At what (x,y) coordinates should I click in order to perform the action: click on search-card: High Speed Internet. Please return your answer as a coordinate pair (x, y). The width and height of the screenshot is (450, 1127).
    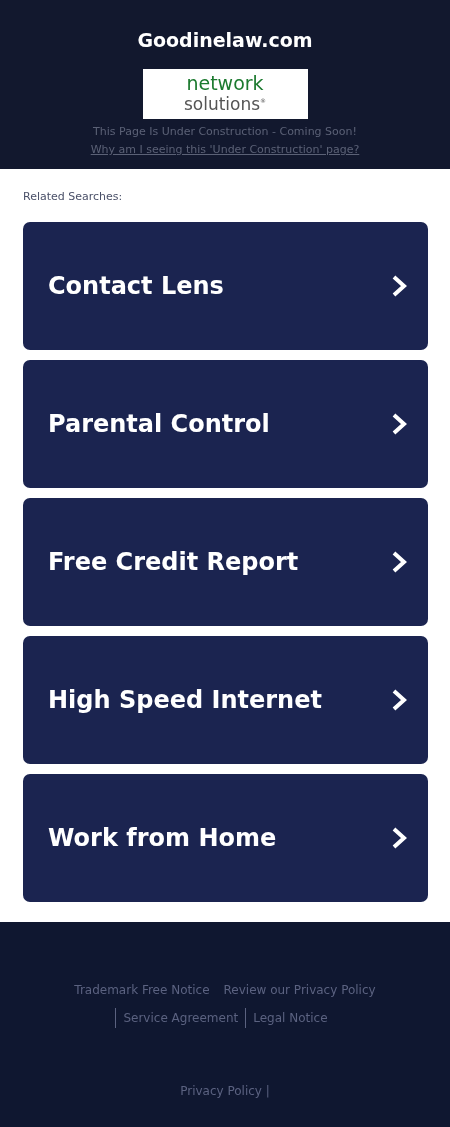
    Looking at the image, I should click on (225, 700).